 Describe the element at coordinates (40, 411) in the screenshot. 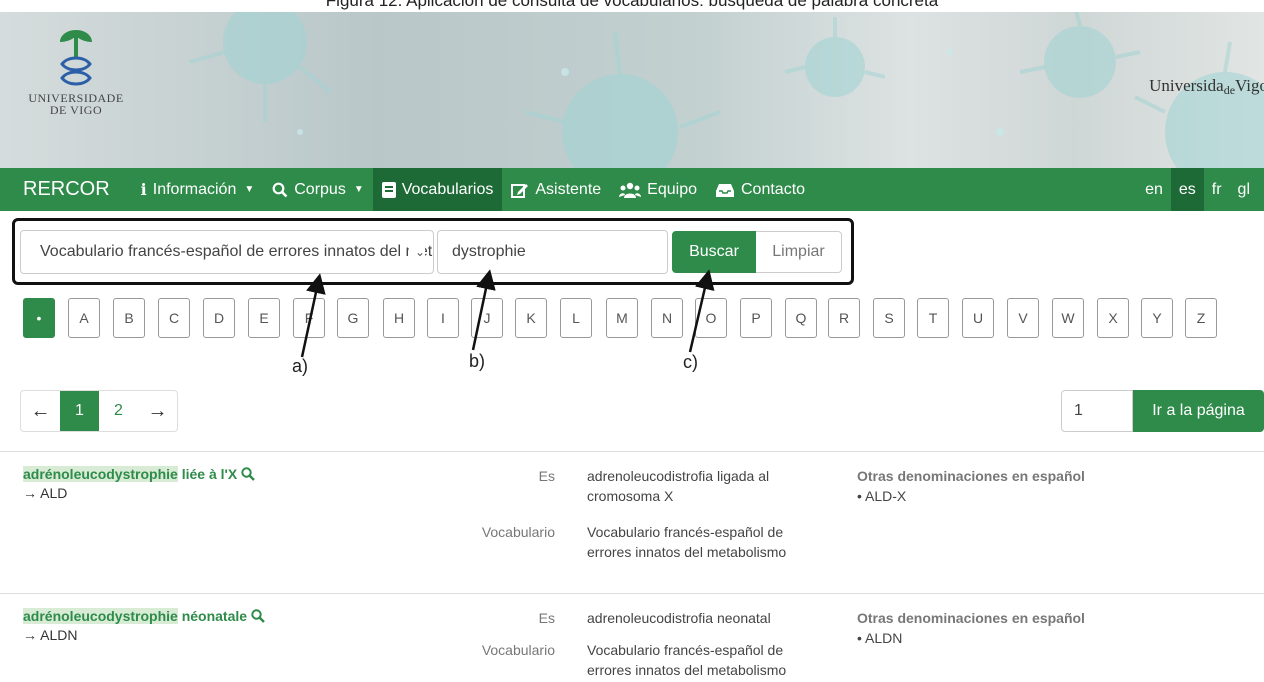

I see `prev-page-button: ←` at that location.